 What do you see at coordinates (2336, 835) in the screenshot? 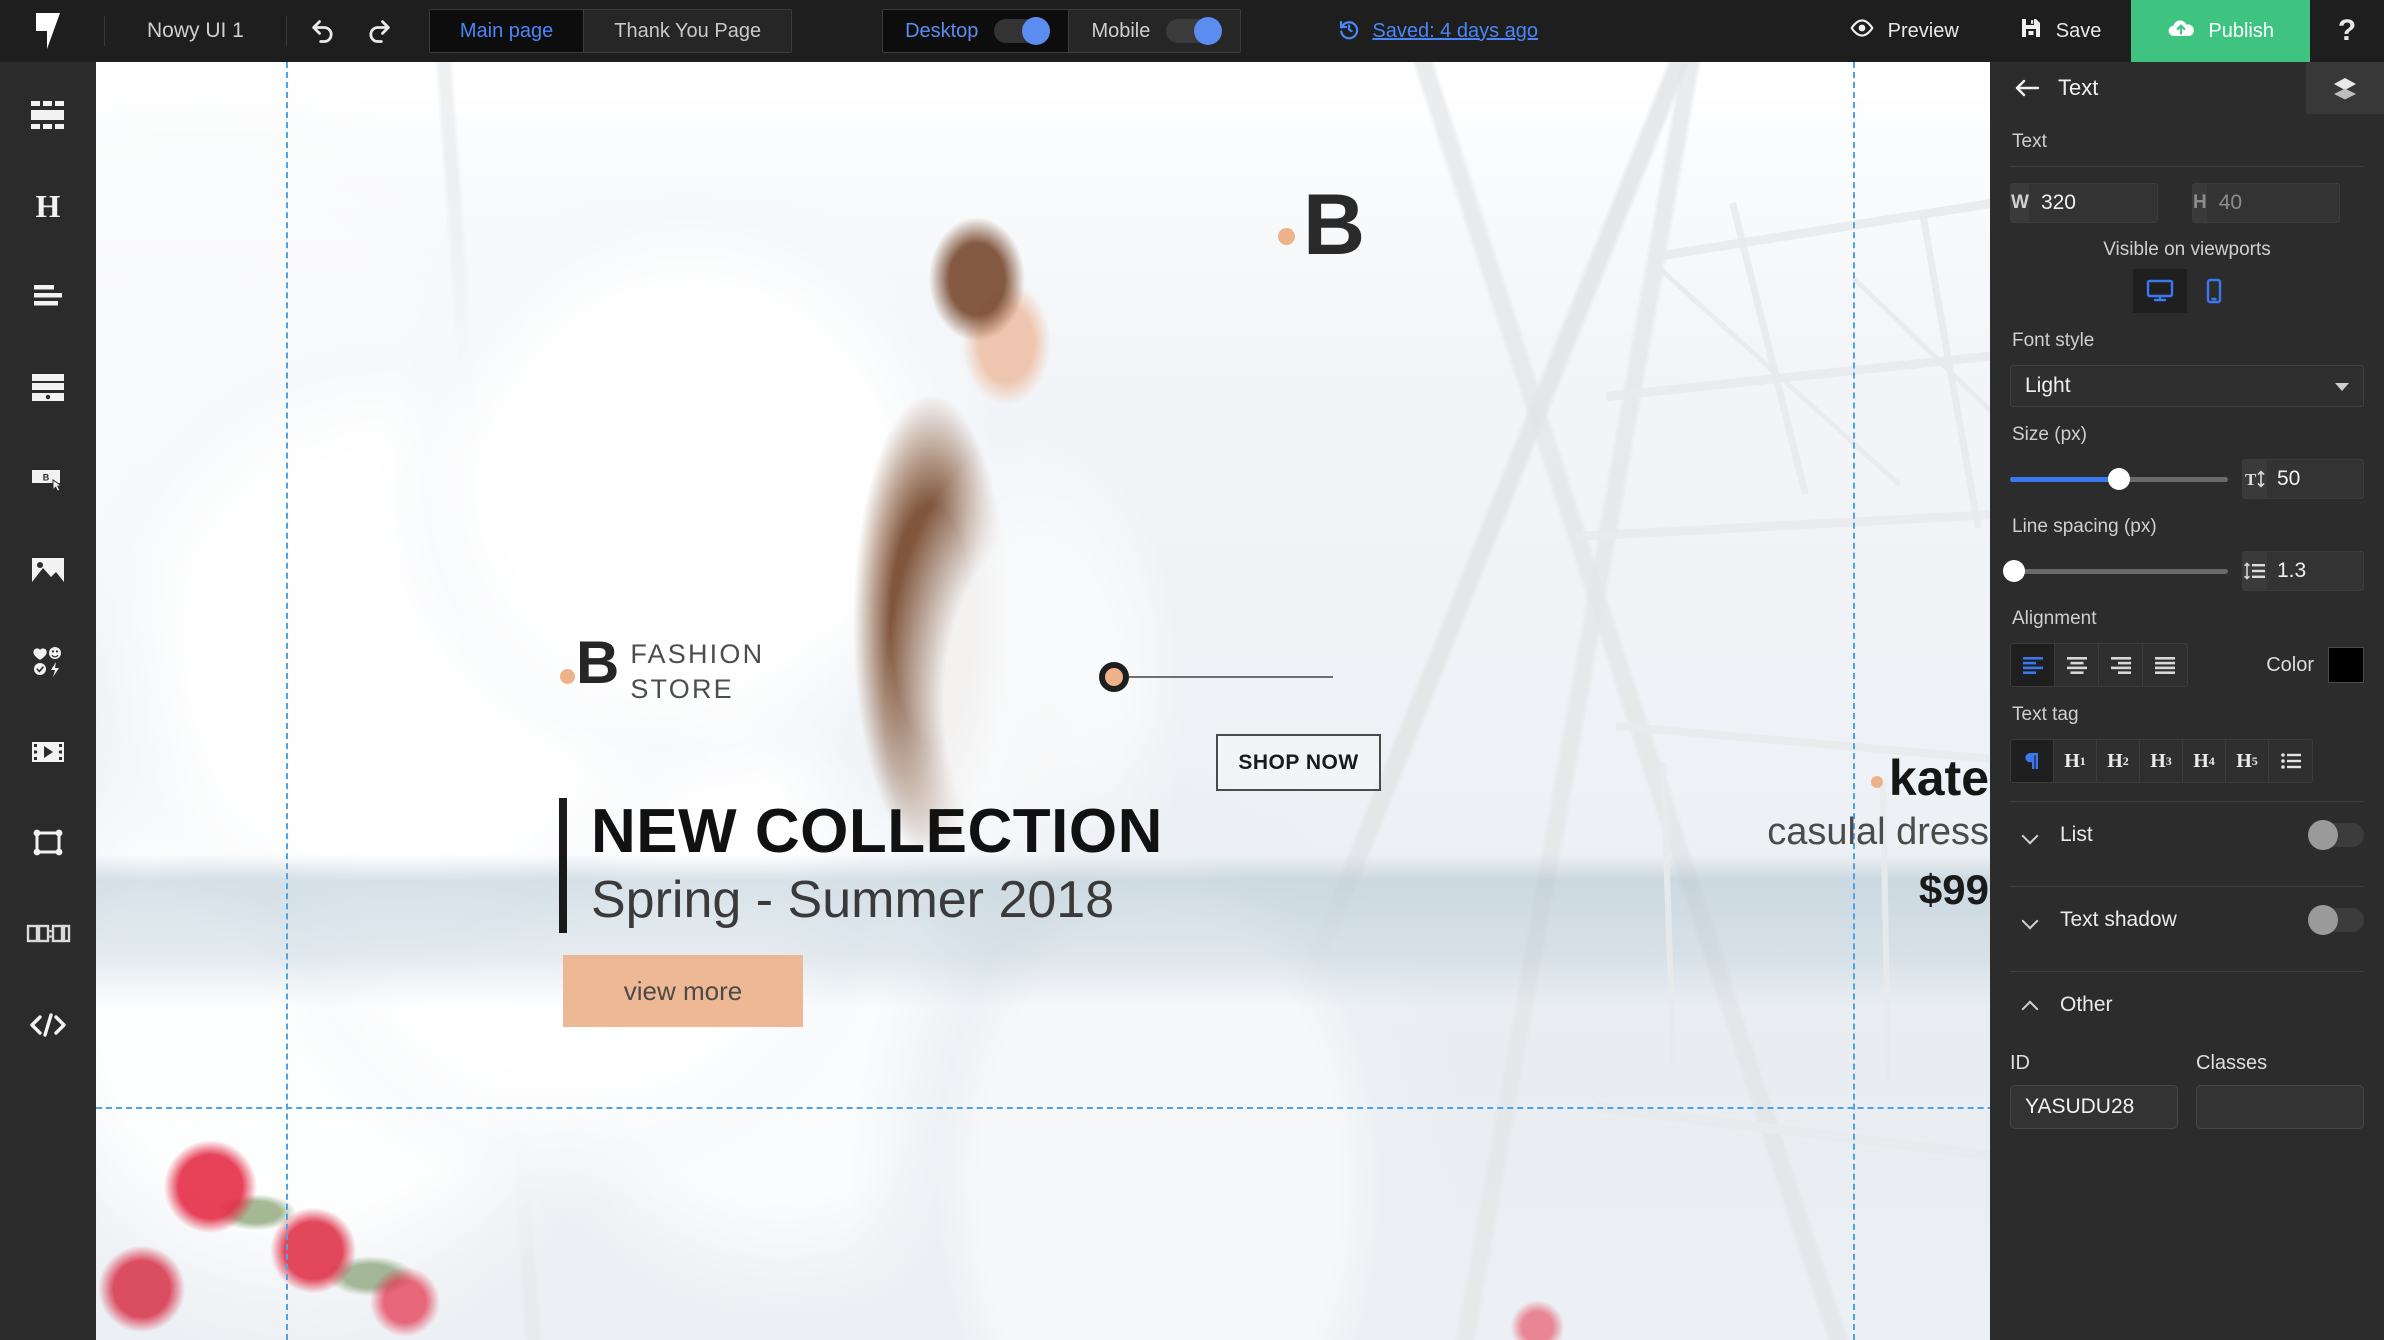
I see `list-toggle` at bounding box center [2336, 835].